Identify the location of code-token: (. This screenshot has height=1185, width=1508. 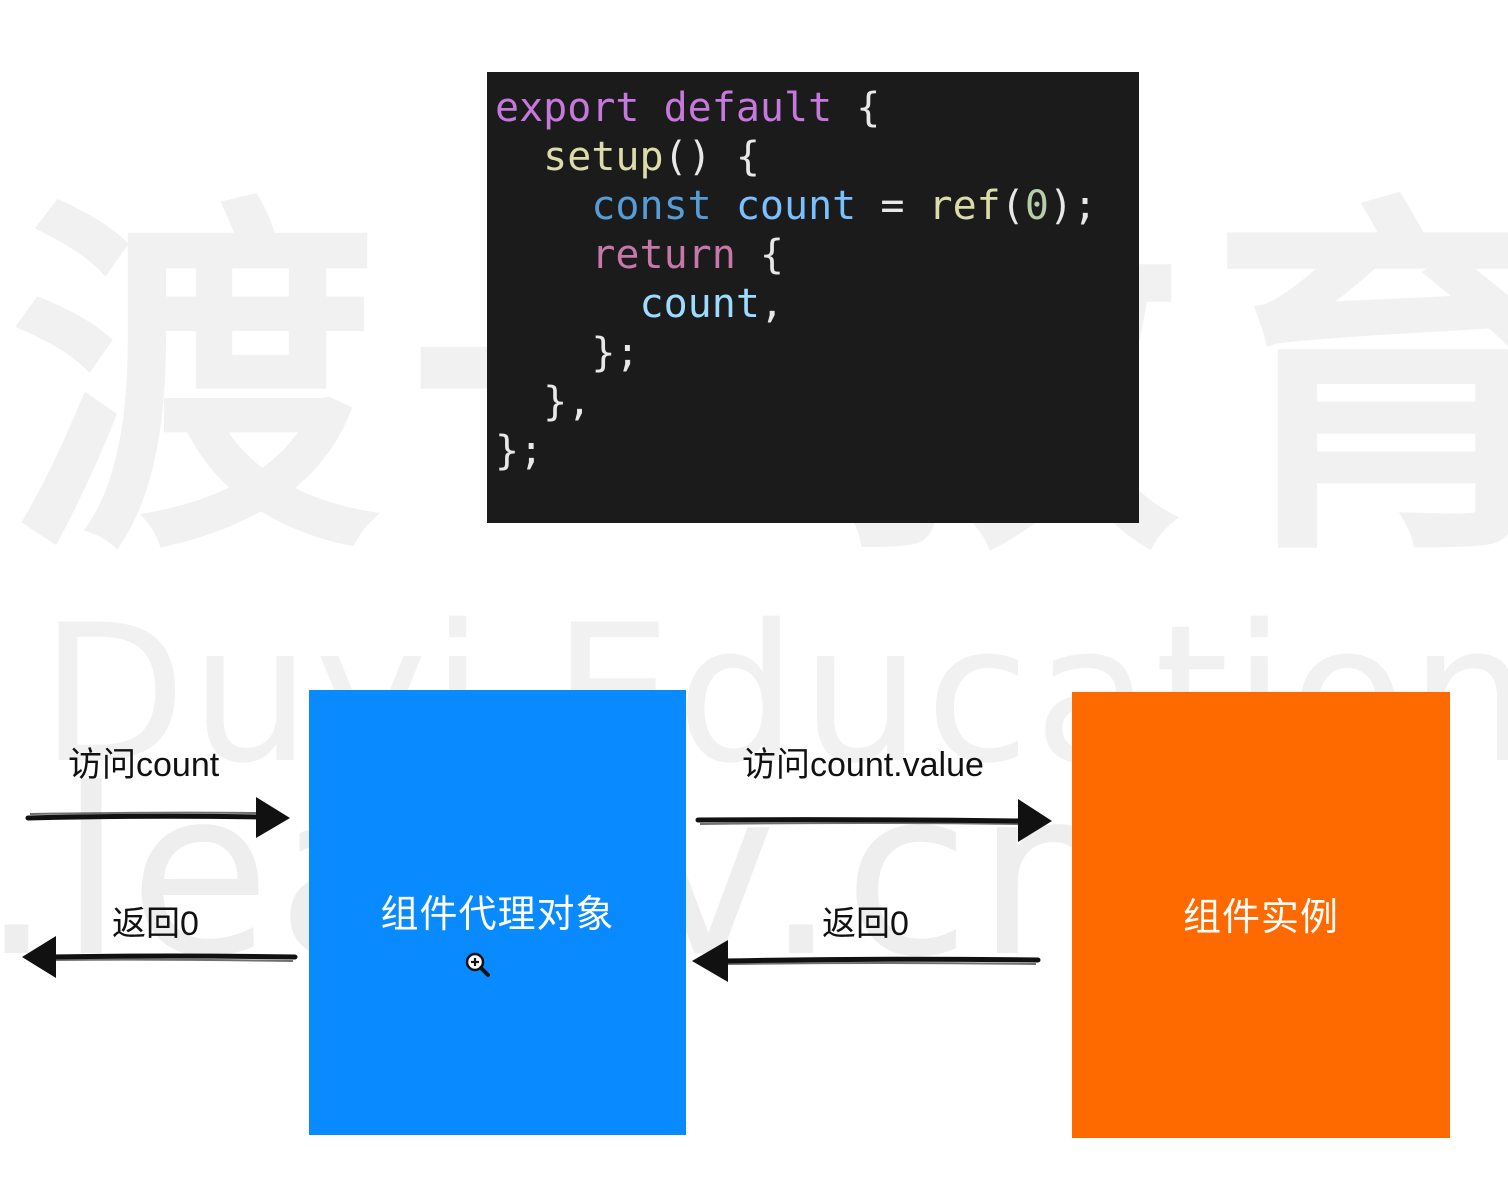
(1012, 206).